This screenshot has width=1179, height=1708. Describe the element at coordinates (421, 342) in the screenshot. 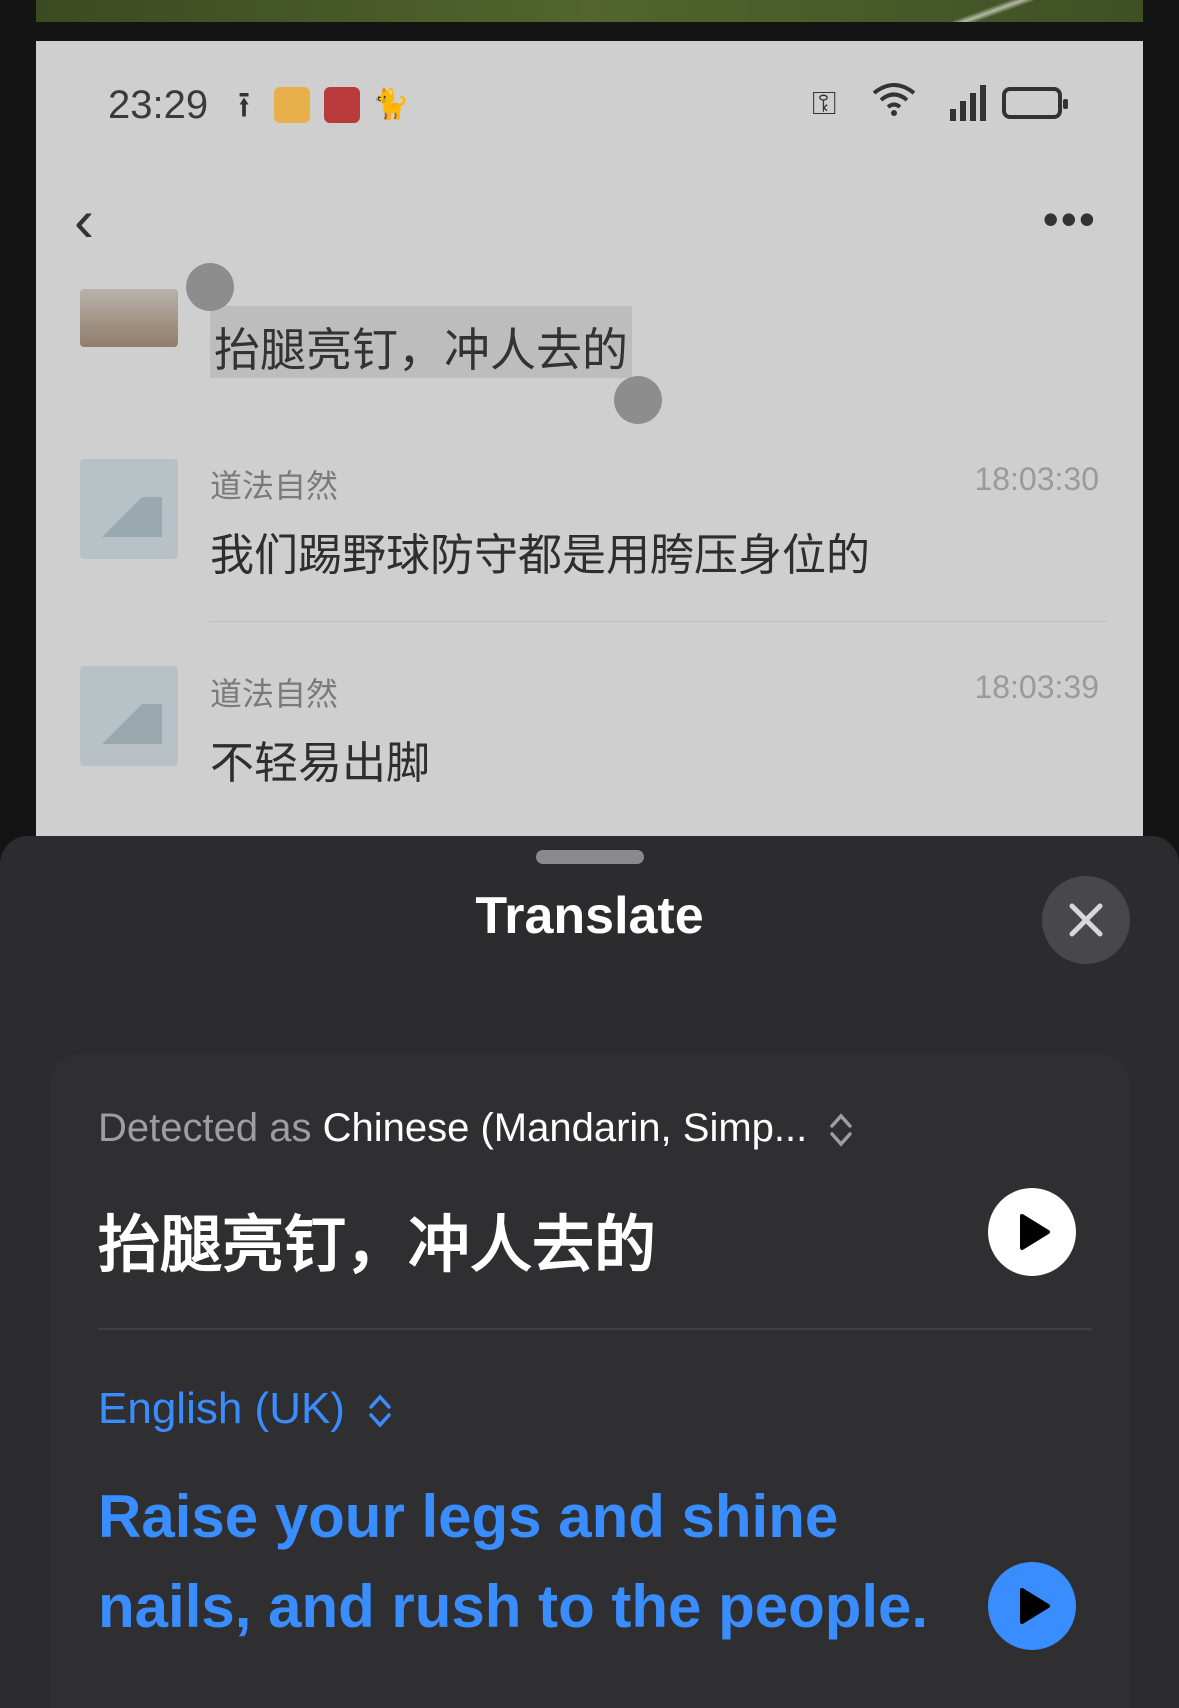

I see `selected-message: 抬腿亮钉，冲人去的` at that location.